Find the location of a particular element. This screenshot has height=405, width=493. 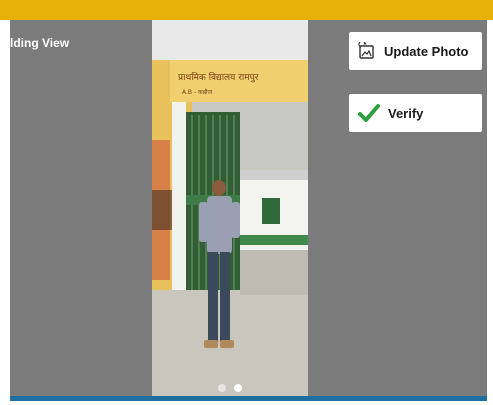

sign-text: प्राथमिक विद्यालय रामपुर is located at coordinates (218, 77).